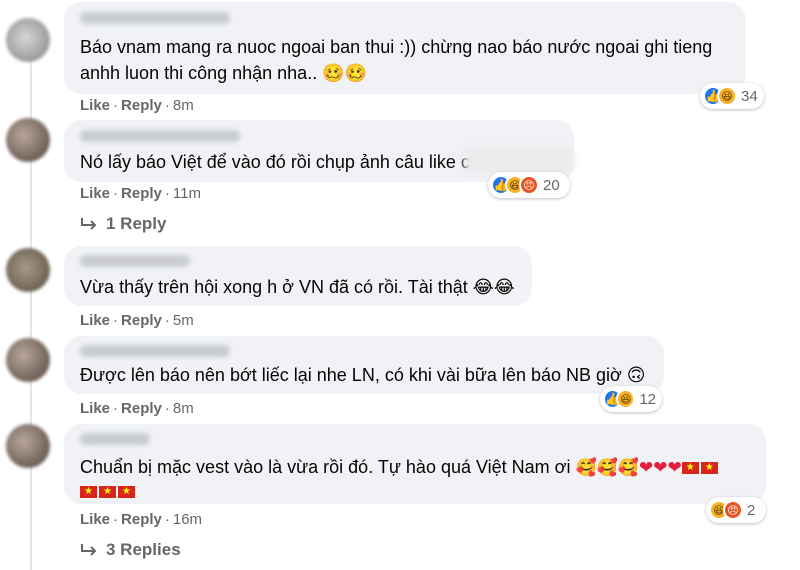 The height and width of the screenshot is (570, 800). I want to click on reaction-count: 34, so click(749, 96).